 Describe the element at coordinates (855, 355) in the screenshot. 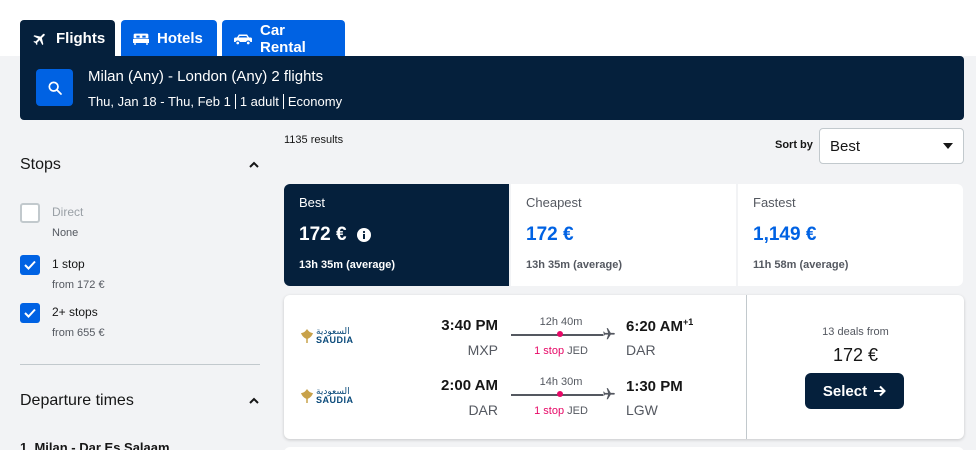

I see `card-price: 172 €` at that location.